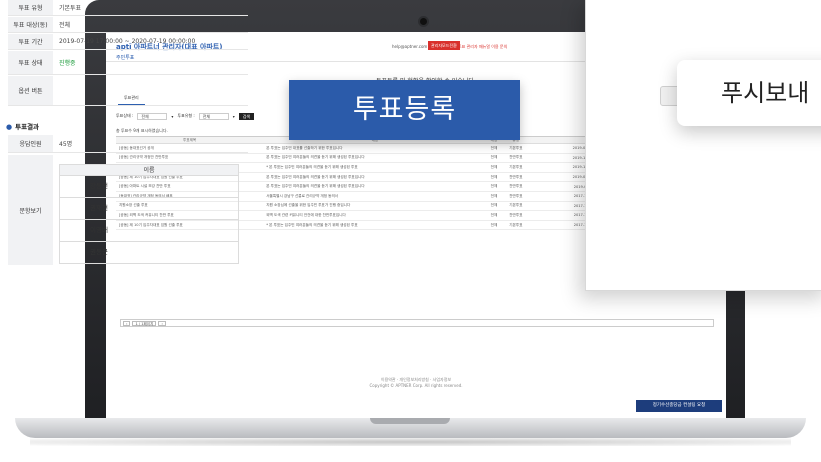  I want to click on name-column-header: 이름, so click(149, 170).